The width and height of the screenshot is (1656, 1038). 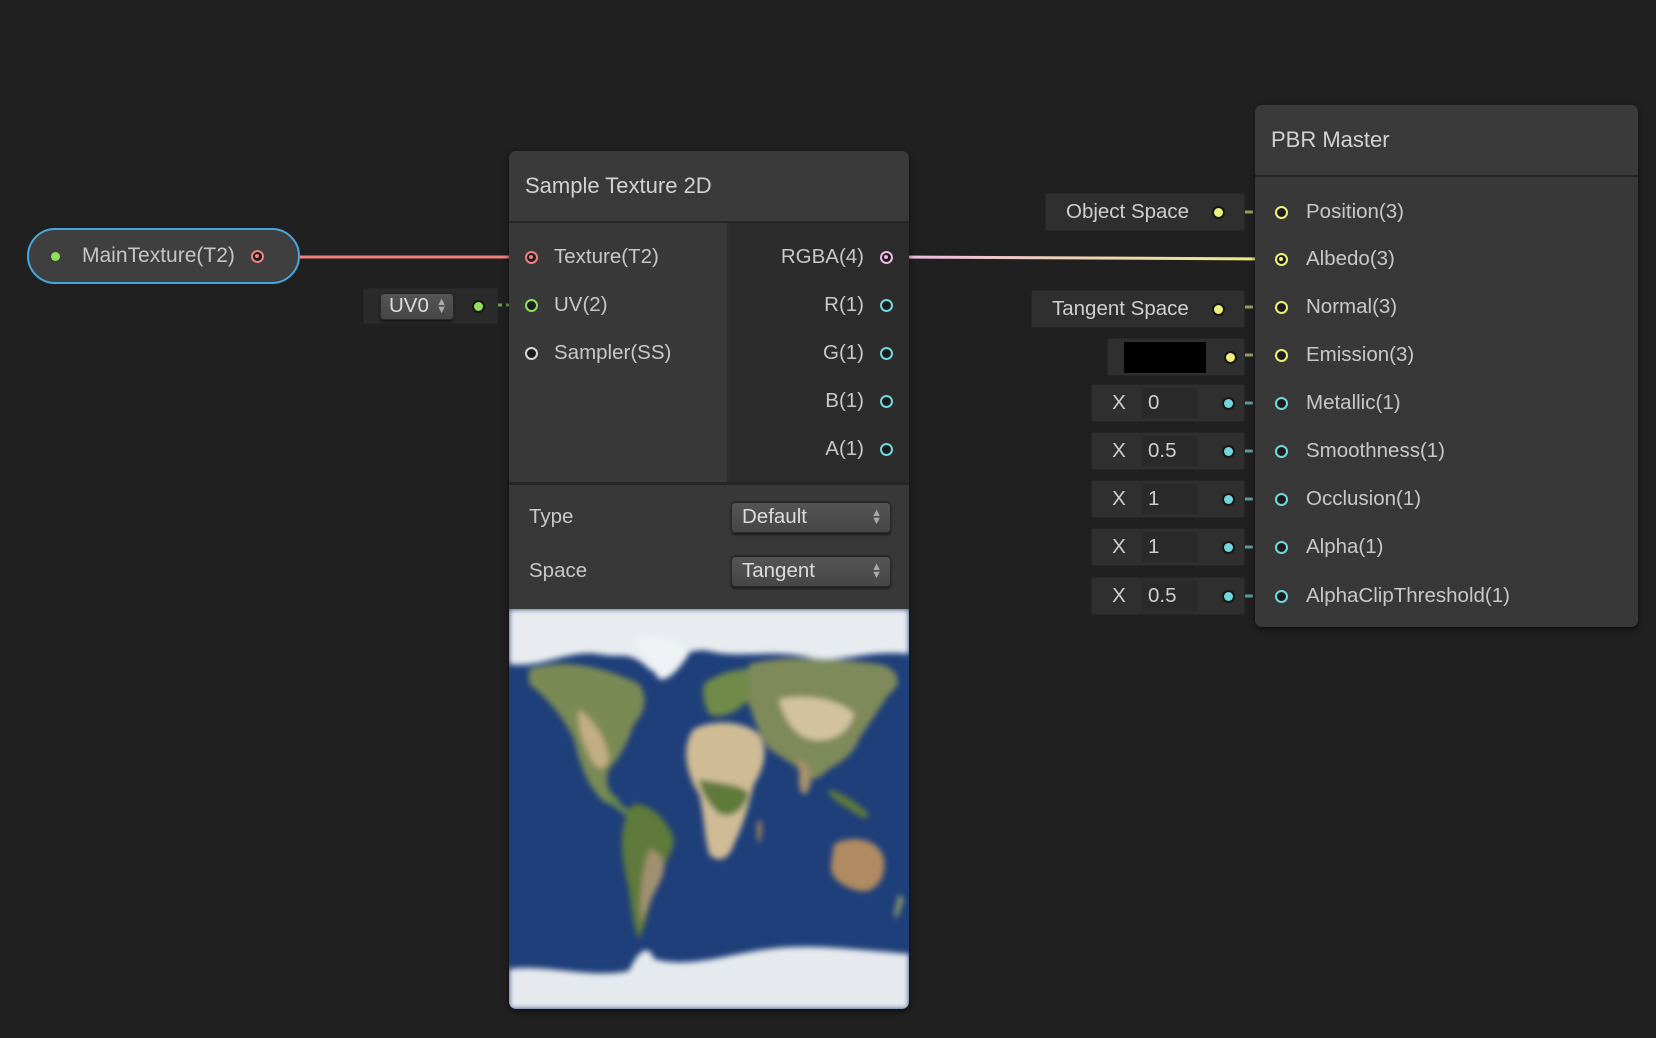 I want to click on input-port-emission: Emission(3), so click(x=1344, y=355).